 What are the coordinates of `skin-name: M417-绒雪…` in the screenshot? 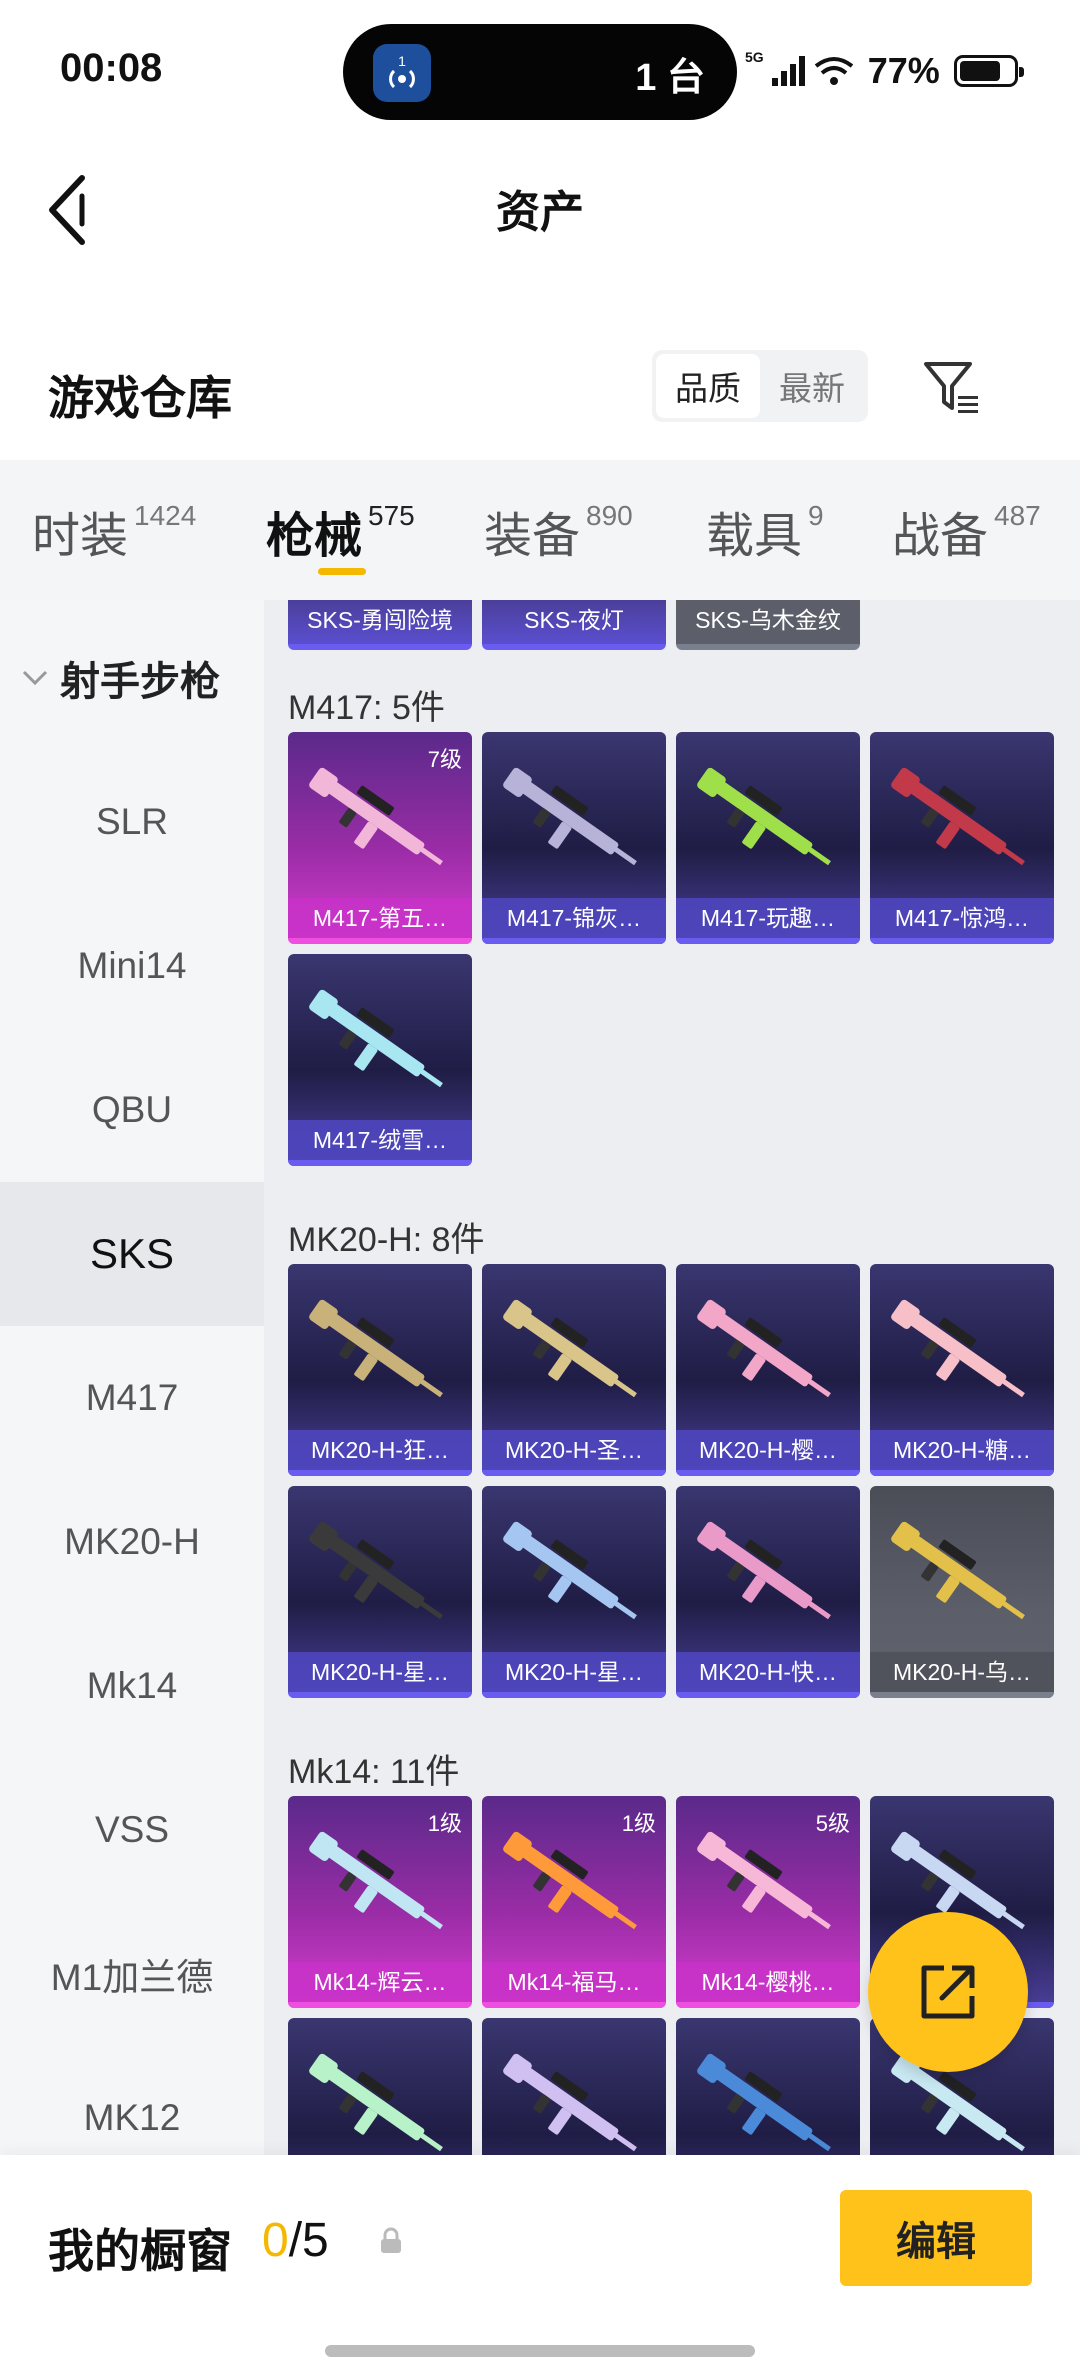 It's located at (380, 1140).